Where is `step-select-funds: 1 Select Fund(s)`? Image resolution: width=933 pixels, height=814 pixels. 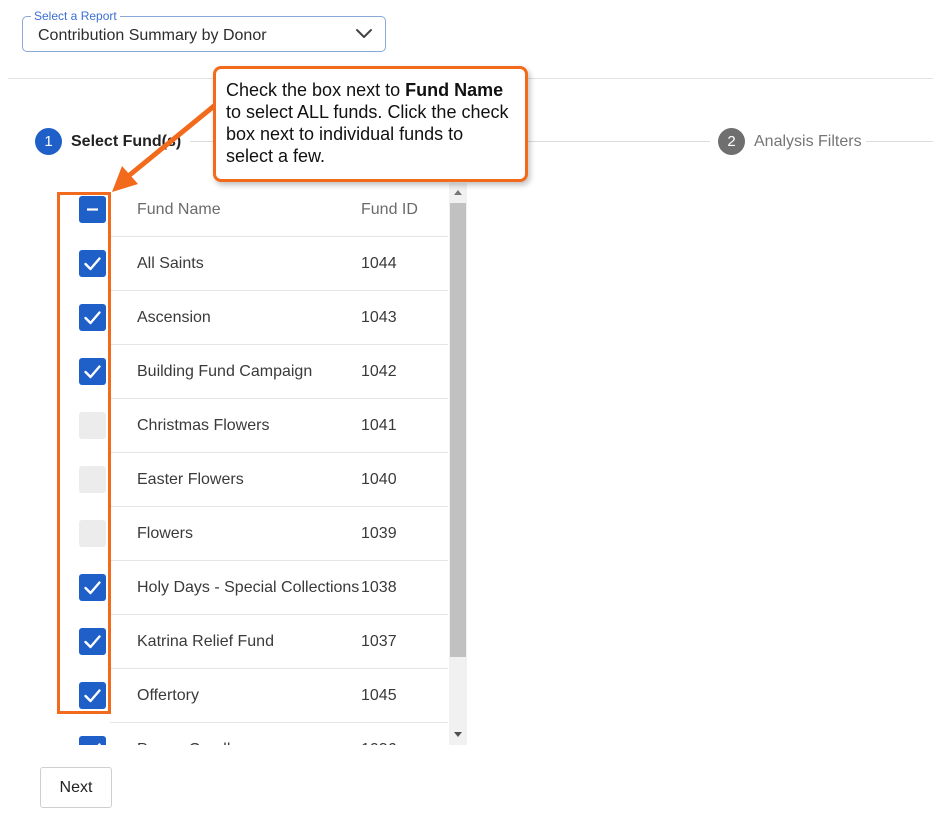
step-select-funds: 1 Select Fund(s) is located at coordinates (108, 141).